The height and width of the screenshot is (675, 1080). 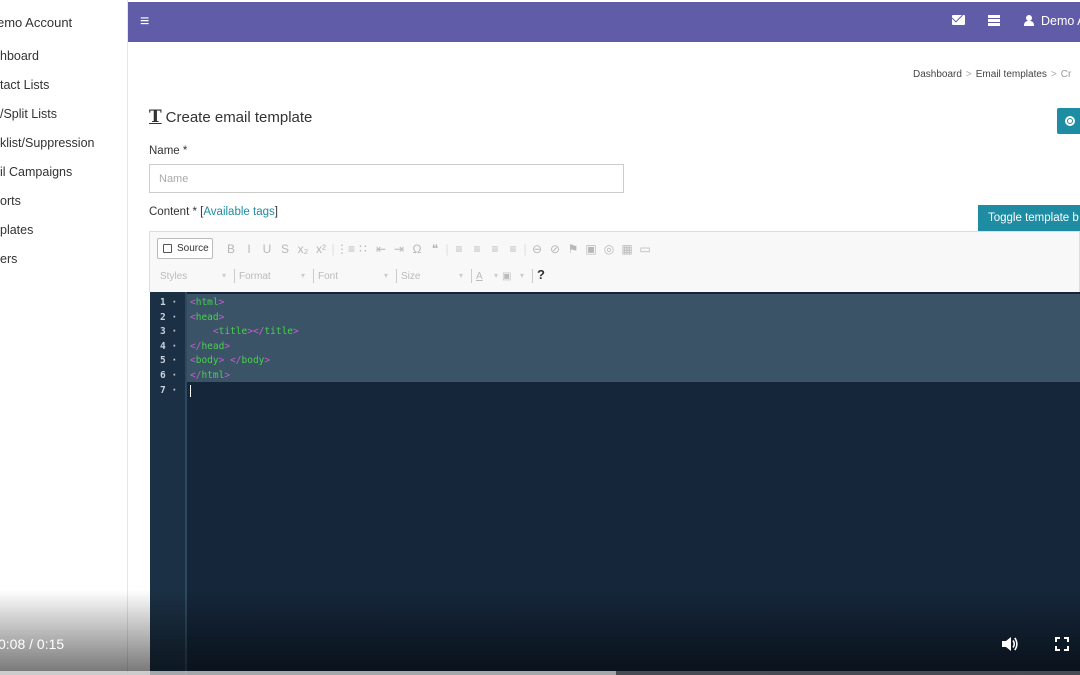 What do you see at coordinates (363, 249) in the screenshot?
I see `toolbar-button: ∷` at bounding box center [363, 249].